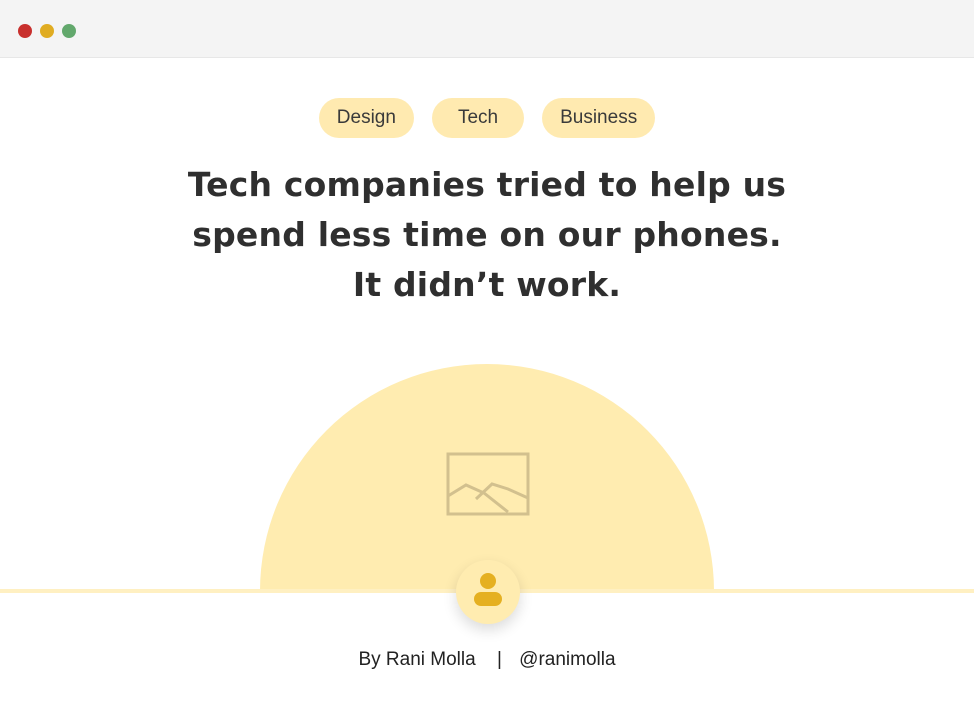 The width and height of the screenshot is (974, 704). I want to click on author-name: By Rani Molla, so click(417, 659).